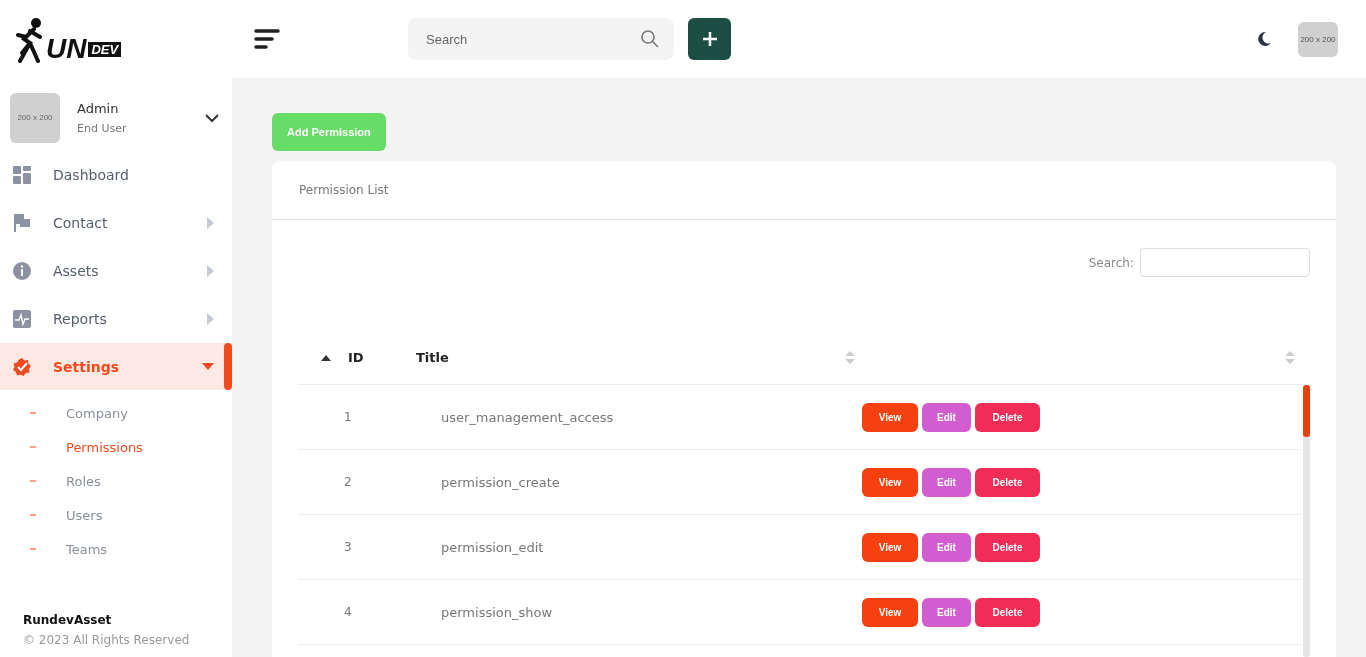 The height and width of the screenshot is (657, 1366). I want to click on submenu-item: Roles, so click(83, 481).